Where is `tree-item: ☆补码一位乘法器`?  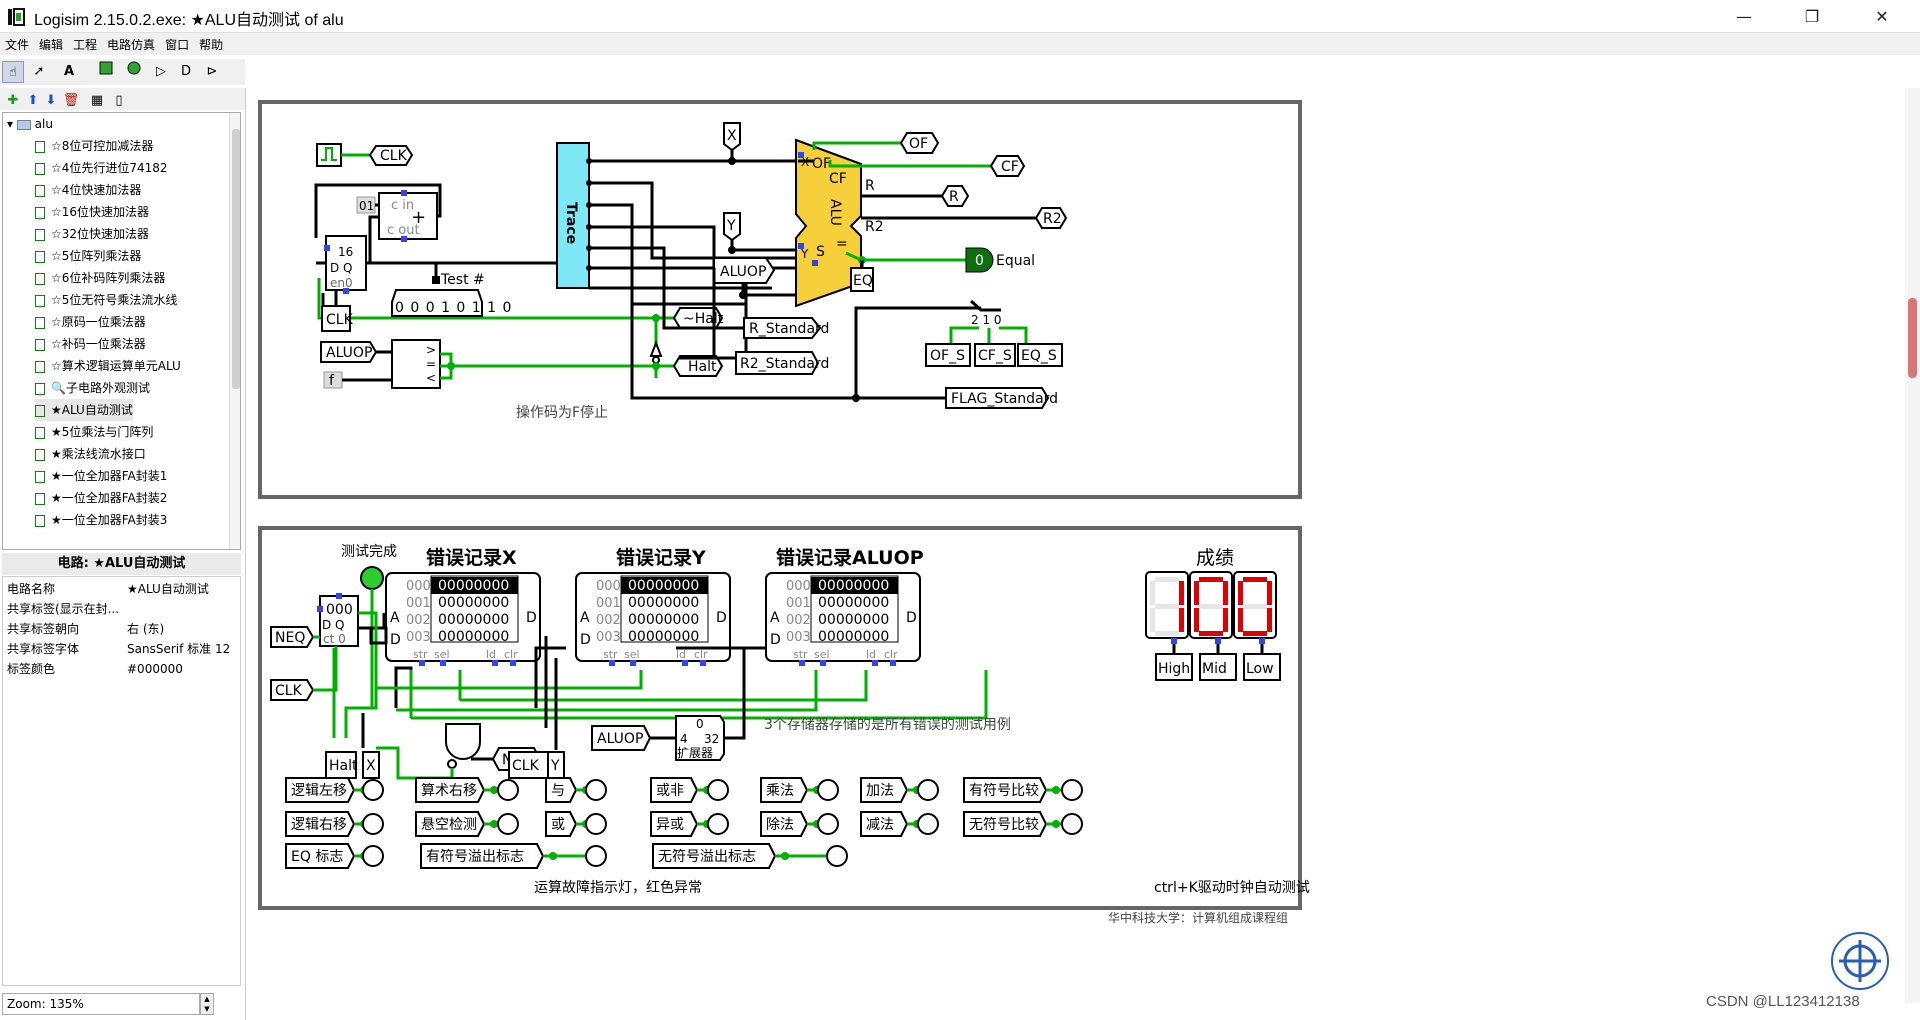 tree-item: ☆补码一位乘法器 is located at coordinates (90, 344).